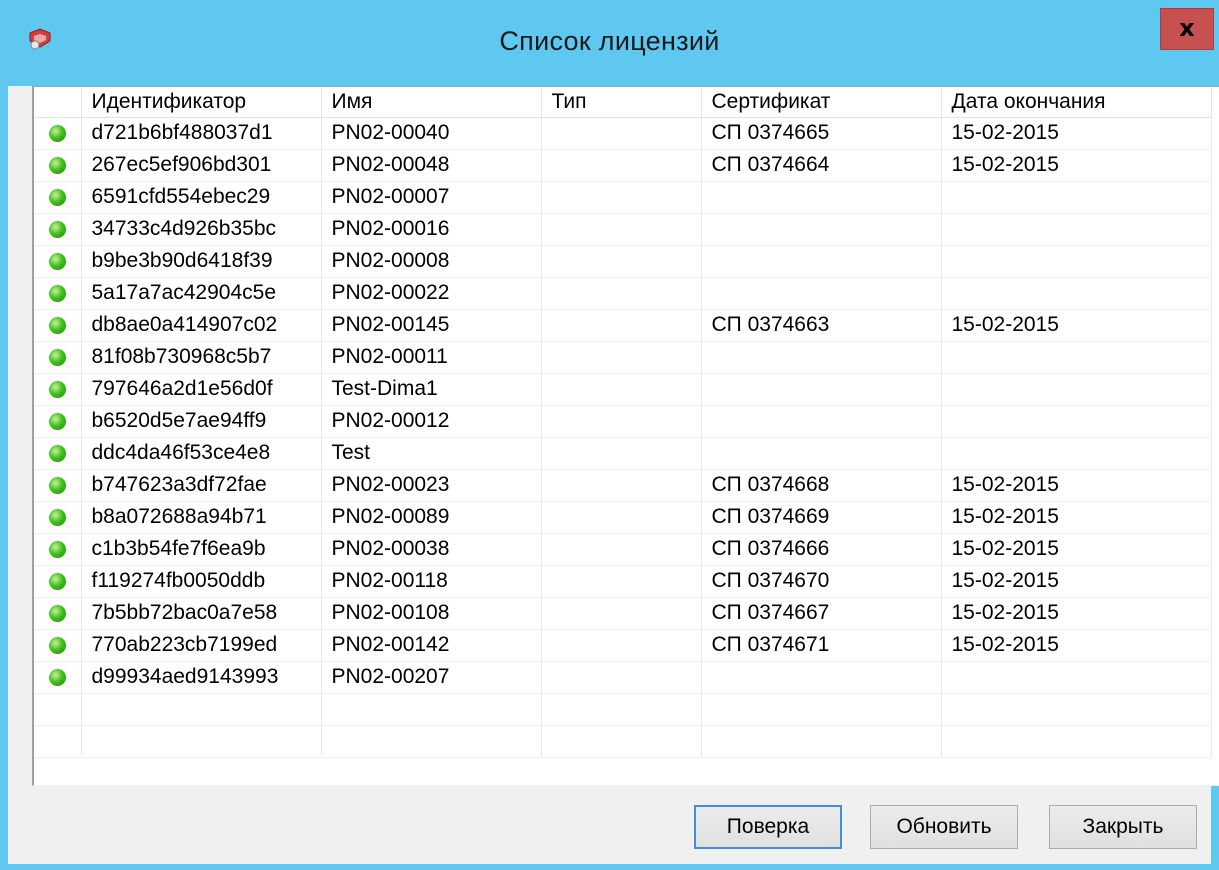  What do you see at coordinates (821, 517) in the screenshot?
I see `certificate-cell: СП 0374669` at bounding box center [821, 517].